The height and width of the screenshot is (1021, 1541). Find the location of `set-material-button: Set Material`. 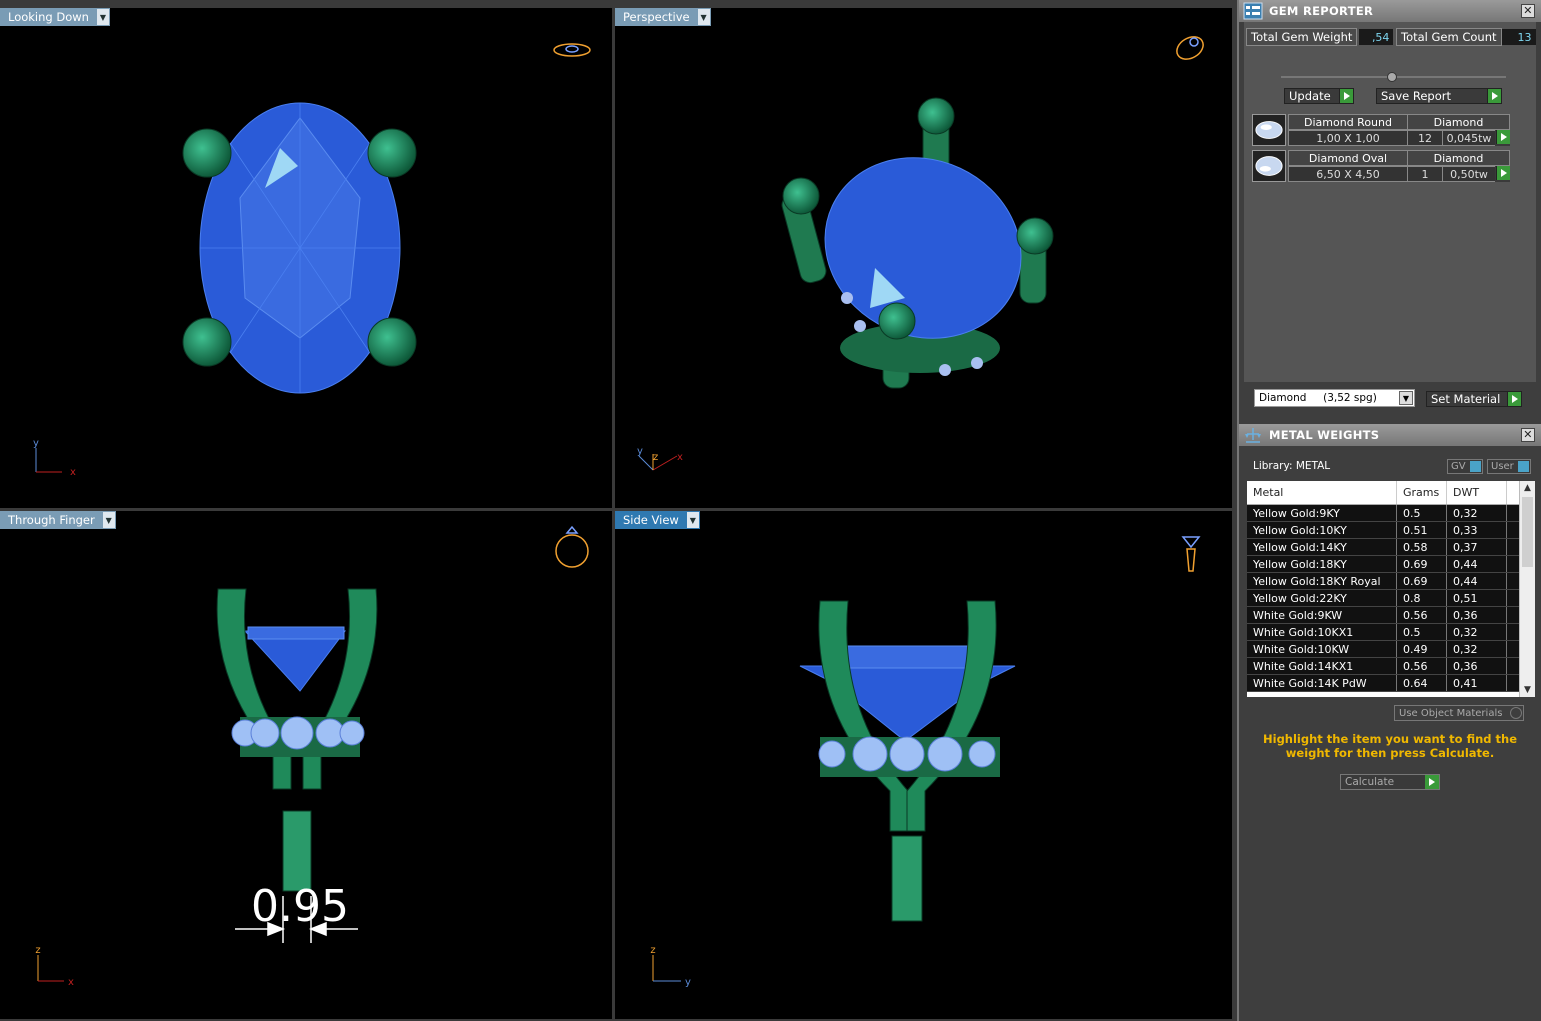

set-material-button: Set Material is located at coordinates (1474, 399).